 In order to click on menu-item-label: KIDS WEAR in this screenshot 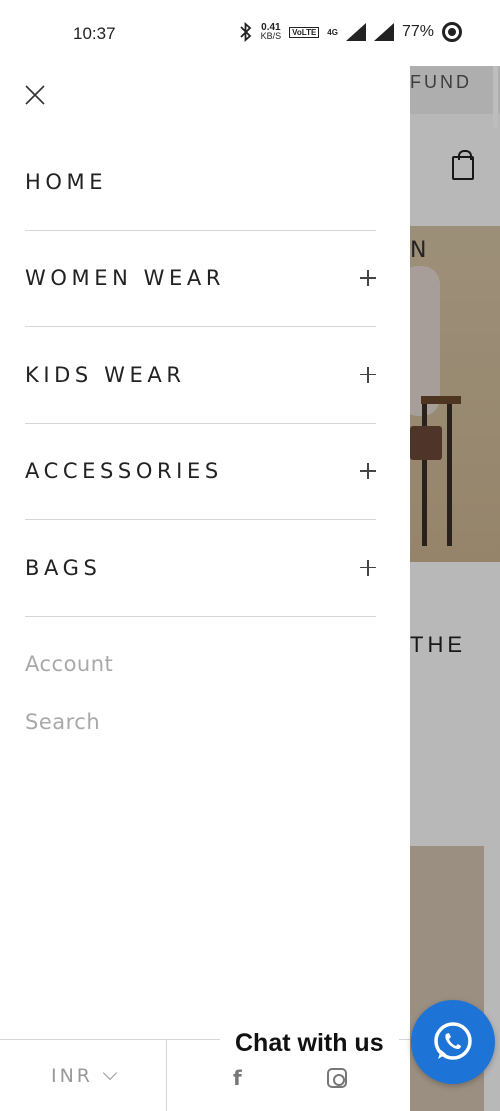, I will do `click(105, 374)`.